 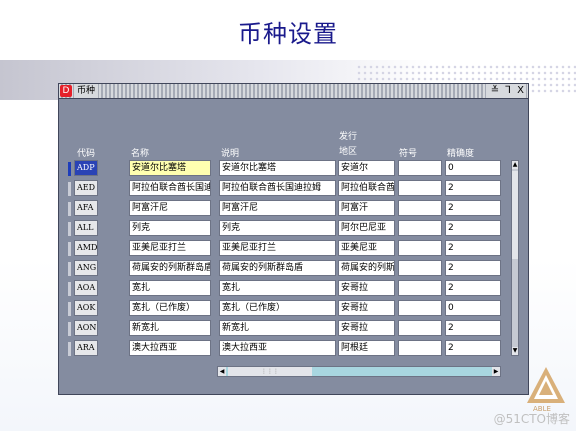 What do you see at coordinates (277, 348) in the screenshot?
I see `cell-desc: 澳大拉西亚` at bounding box center [277, 348].